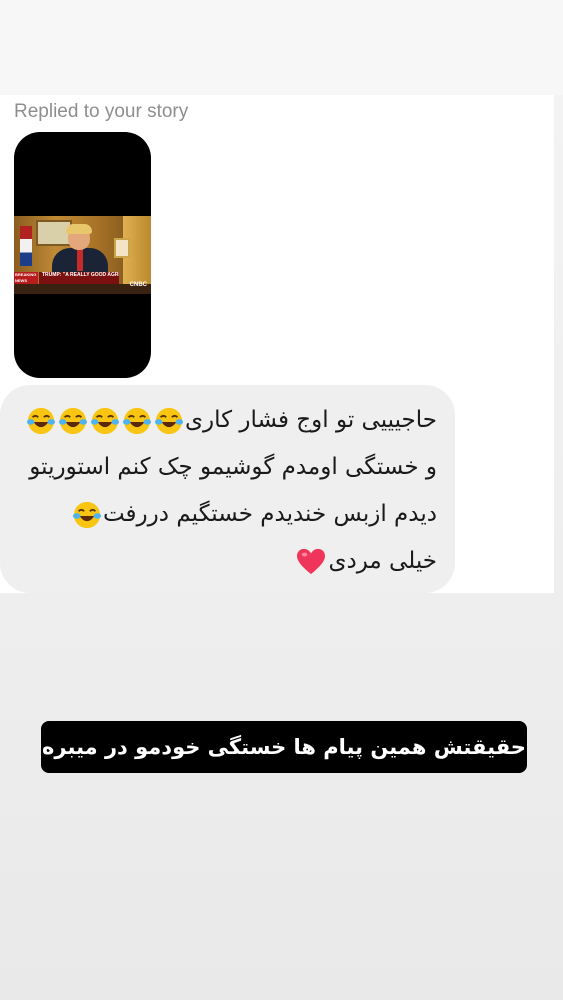  What do you see at coordinates (101, 111) in the screenshot?
I see `replied-to-story-label: Replied to your story` at bounding box center [101, 111].